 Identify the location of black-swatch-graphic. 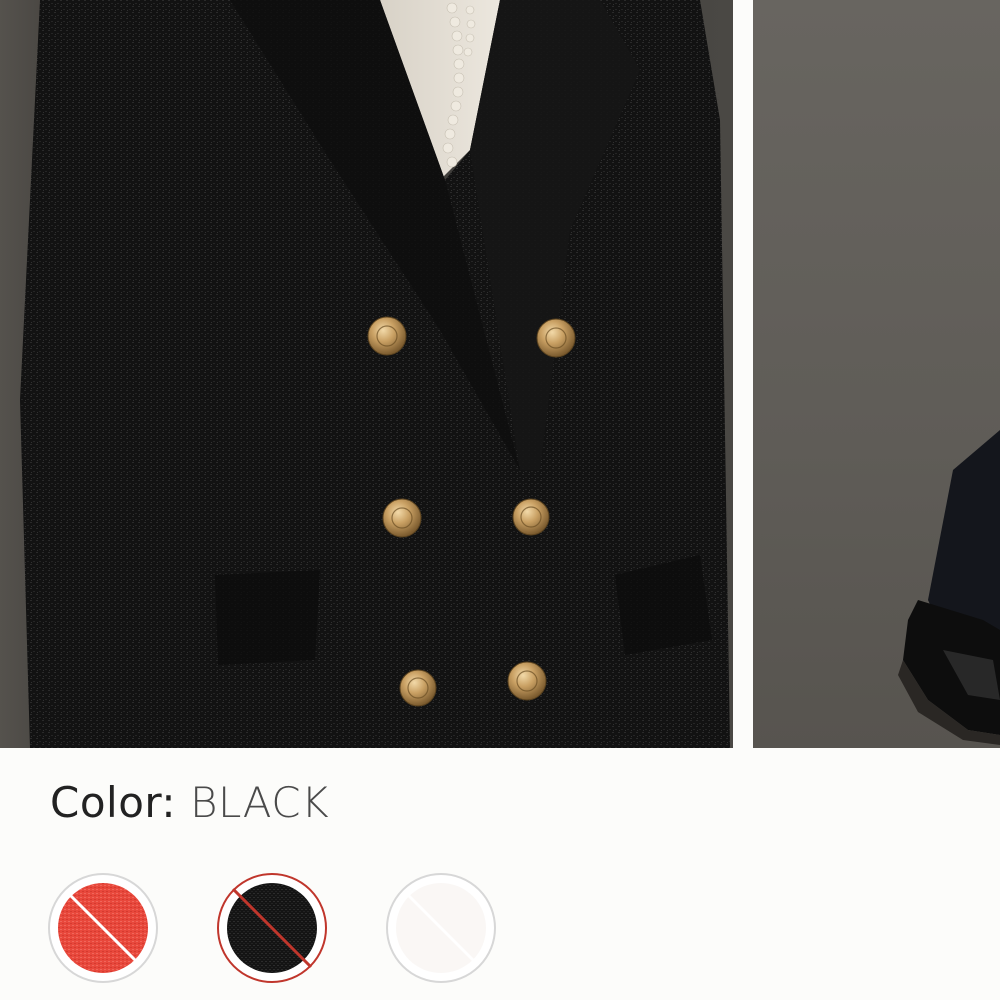
(272, 928).